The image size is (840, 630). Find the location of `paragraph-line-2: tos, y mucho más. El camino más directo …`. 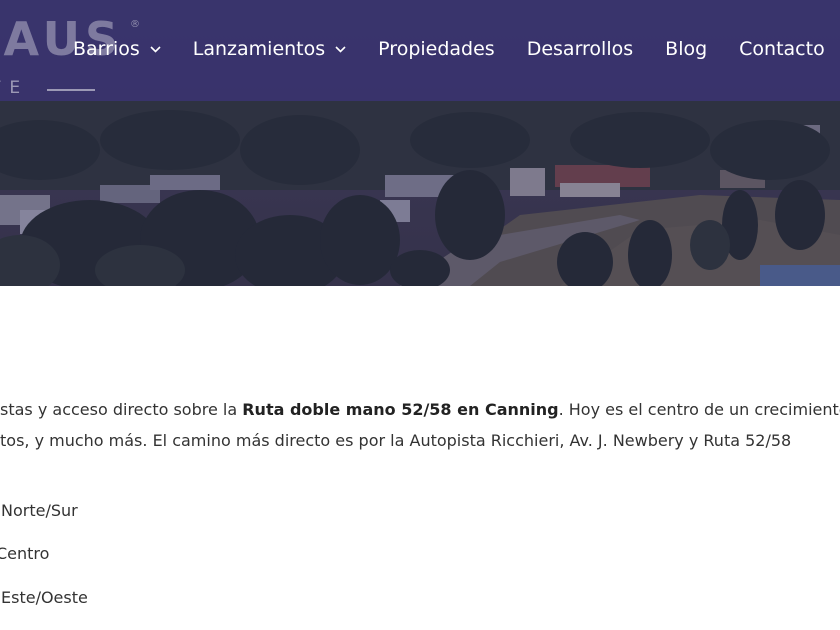

paragraph-line-2: tos, y mucho más. El camino más directo … is located at coordinates (396, 440).